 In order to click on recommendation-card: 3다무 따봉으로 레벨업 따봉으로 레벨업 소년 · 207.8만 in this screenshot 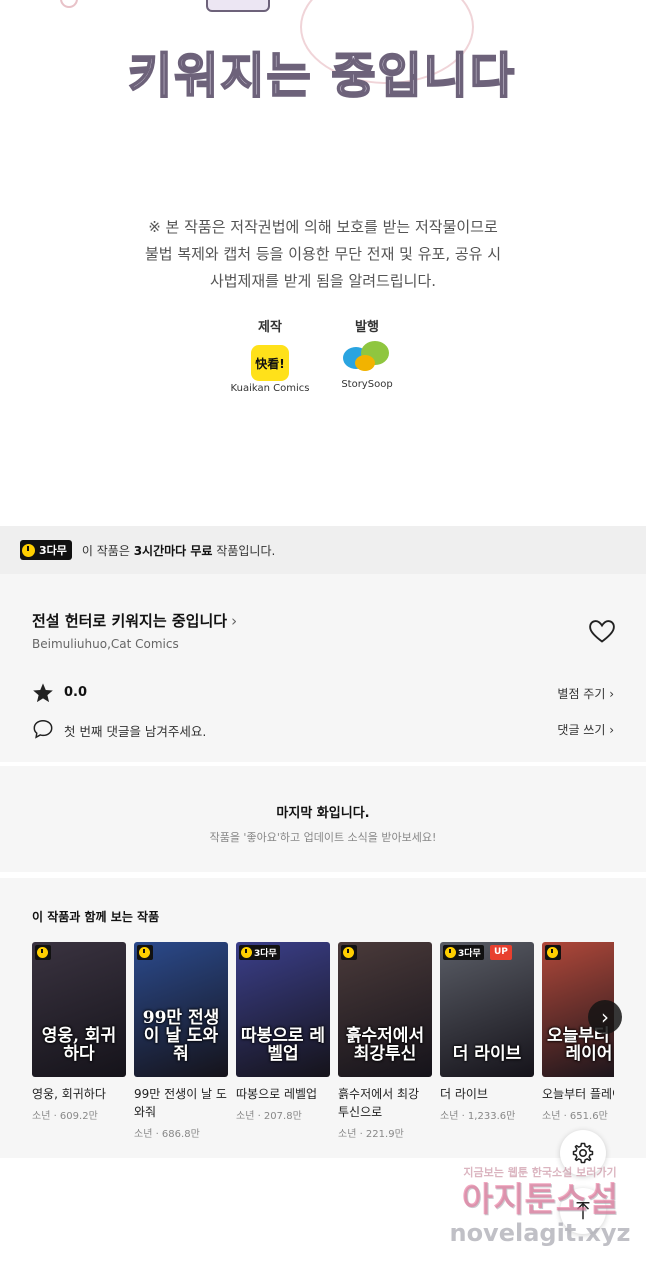, I will do `click(283, 1032)`.